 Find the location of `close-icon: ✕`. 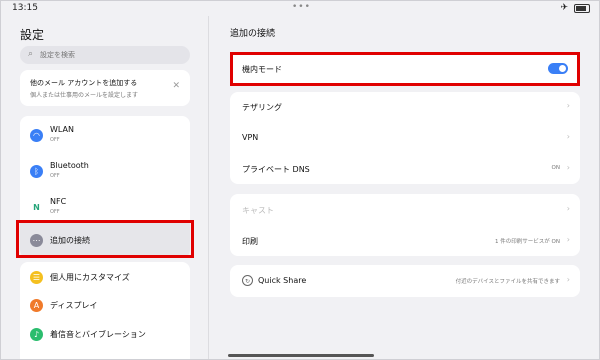

close-icon: ✕ is located at coordinates (176, 86).